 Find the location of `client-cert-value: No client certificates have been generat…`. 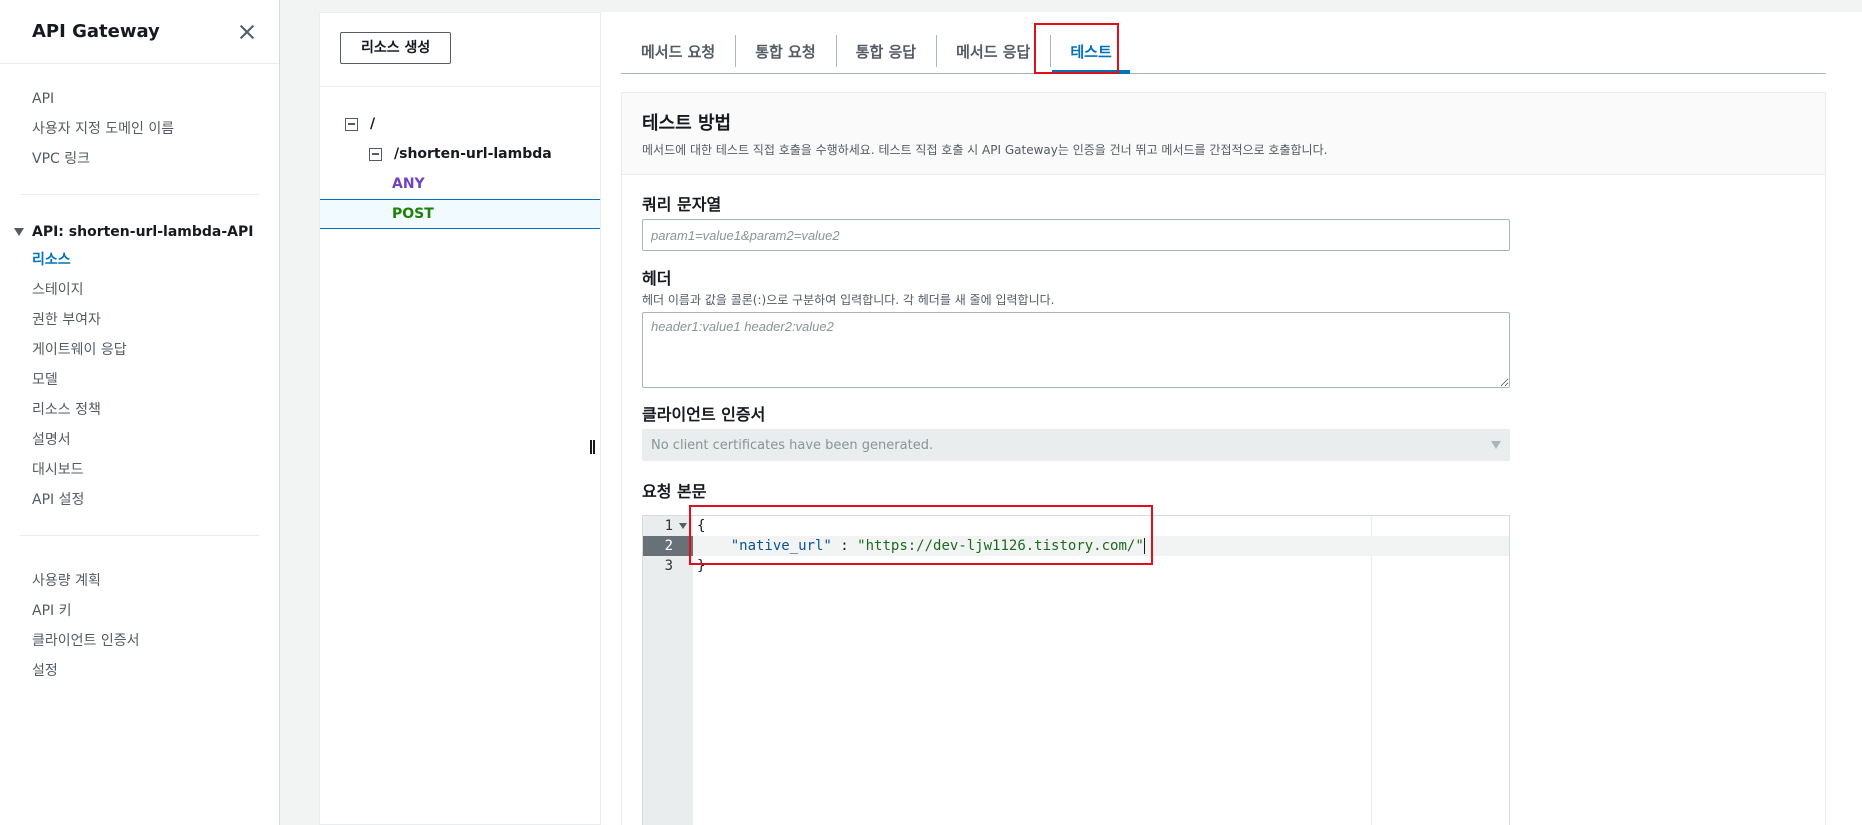

client-cert-value: No client certificates have been generat… is located at coordinates (792, 445).